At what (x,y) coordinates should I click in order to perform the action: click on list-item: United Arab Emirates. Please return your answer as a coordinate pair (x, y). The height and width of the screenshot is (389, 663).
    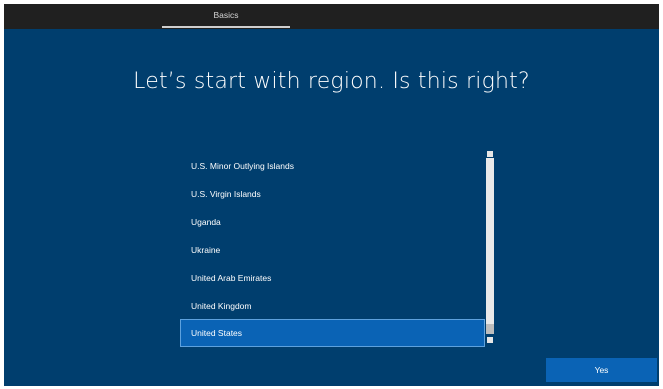
    Looking at the image, I should click on (332, 278).